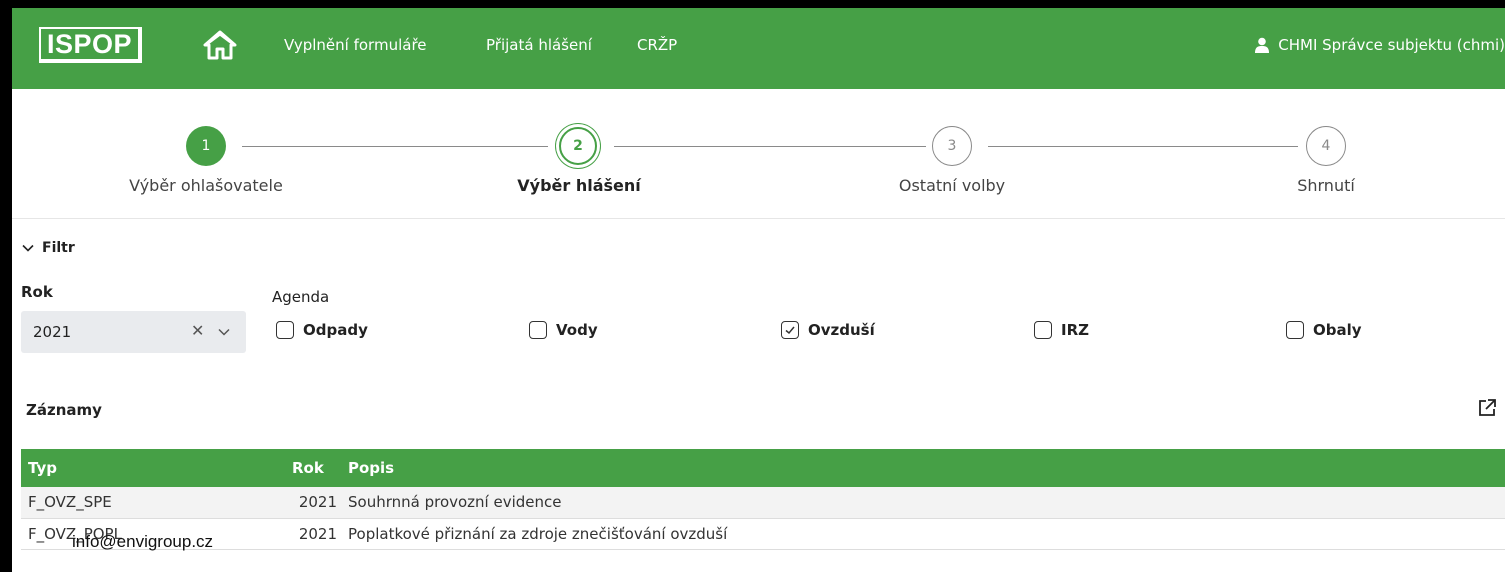 Image resolution: width=1505 pixels, height=572 pixels. I want to click on nav-prijata-hlaseni: Přijatá hlášení, so click(539, 45).